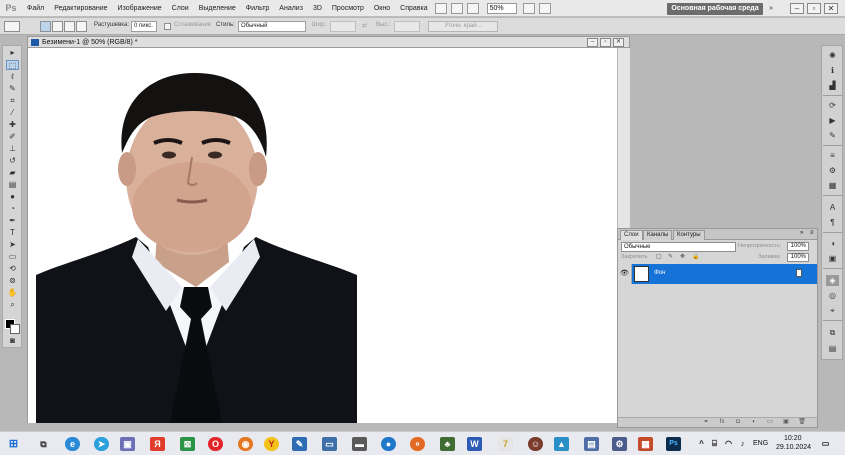 The width and height of the screenshot is (845, 455). I want to click on tab-paths: Контуры, so click(689, 235).